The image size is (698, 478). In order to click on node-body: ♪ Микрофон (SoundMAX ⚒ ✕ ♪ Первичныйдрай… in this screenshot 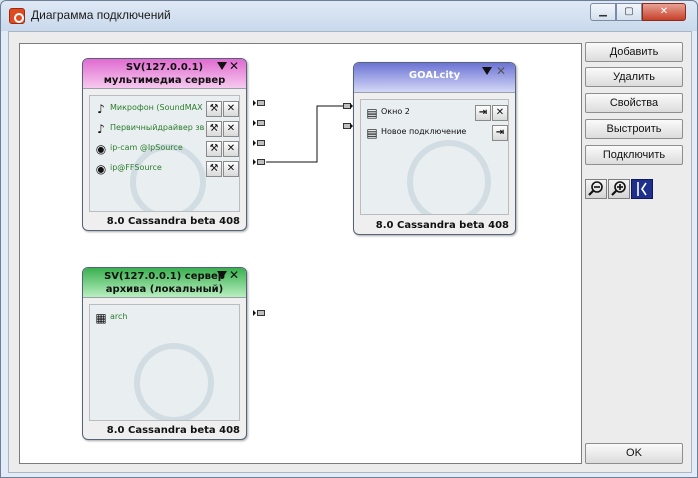, I will do `click(164, 153)`.